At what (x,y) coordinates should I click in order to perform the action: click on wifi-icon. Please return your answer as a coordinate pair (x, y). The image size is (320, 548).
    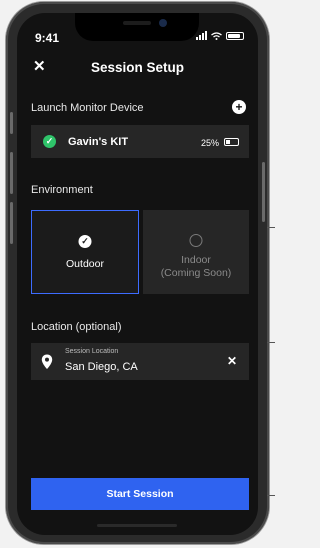
    Looking at the image, I should click on (216, 35).